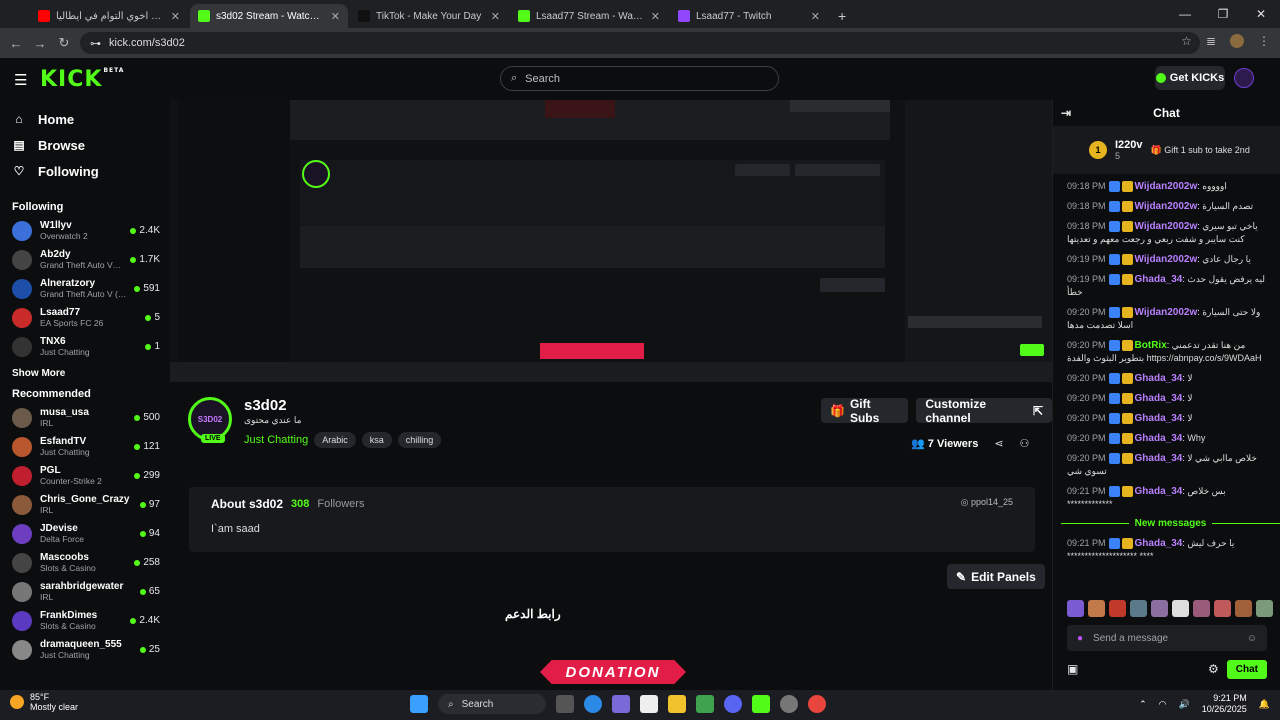 The width and height of the screenshot is (1280, 720). What do you see at coordinates (677, 704) in the screenshot?
I see `file-explorer-icon` at bounding box center [677, 704].